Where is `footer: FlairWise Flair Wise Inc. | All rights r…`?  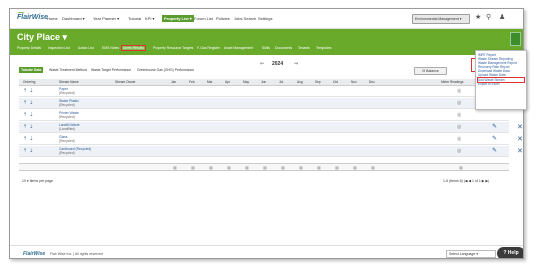 footer: FlairWise Flair Wise Inc. | All rights r… is located at coordinates (266, 251).